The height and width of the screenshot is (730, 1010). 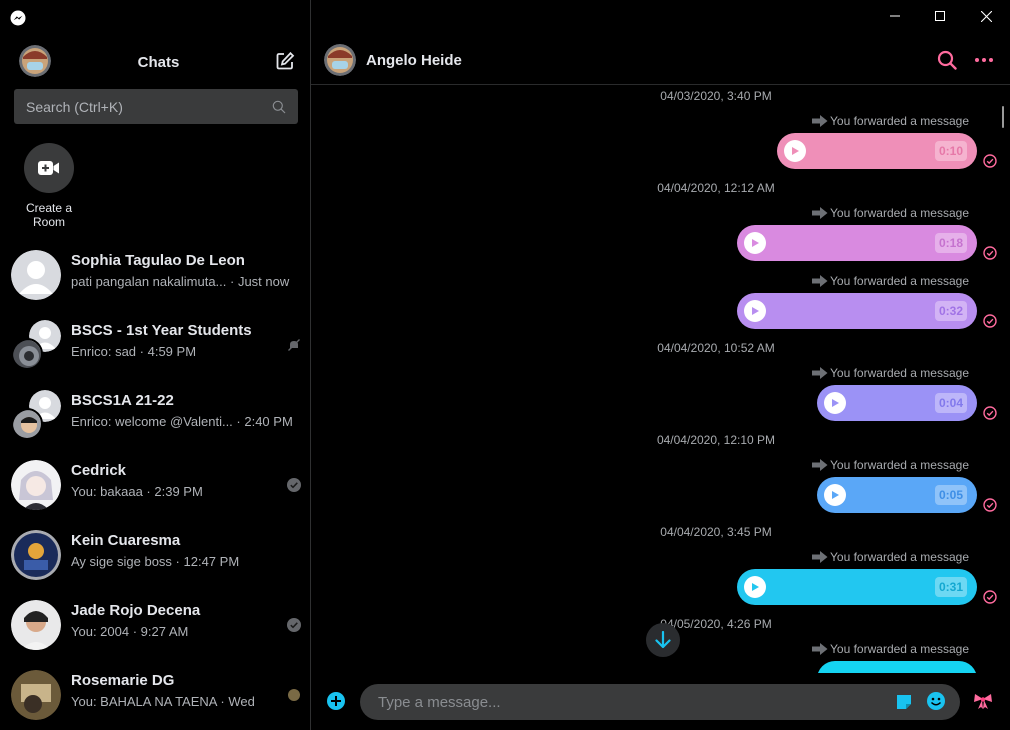 I want to click on chat-name: BSCS1A 21-22, so click(x=122, y=400).